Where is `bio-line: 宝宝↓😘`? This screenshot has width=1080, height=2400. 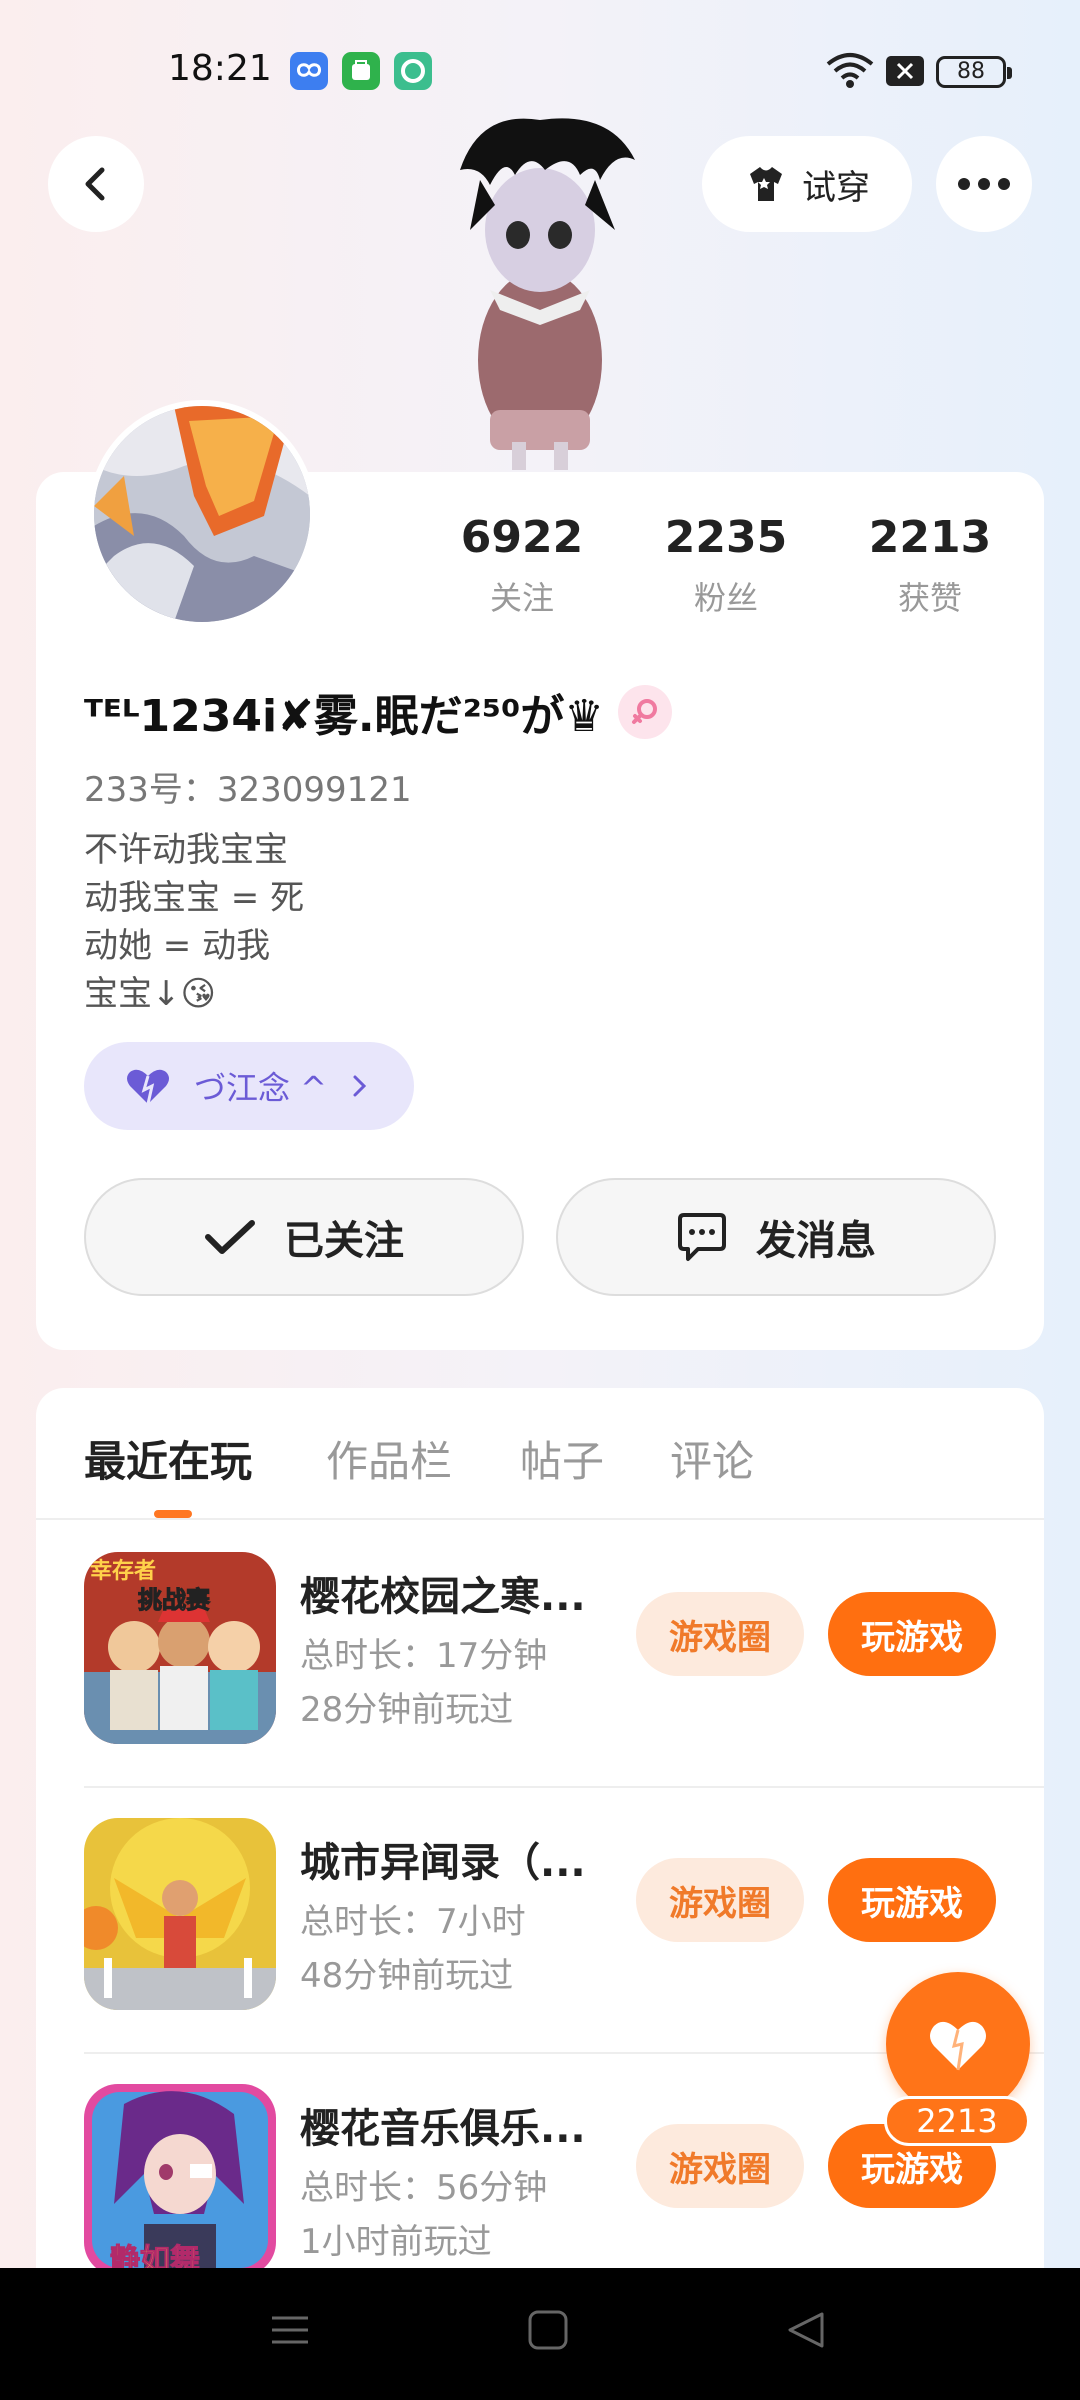 bio-line: 宝宝↓😘 is located at coordinates (150, 994).